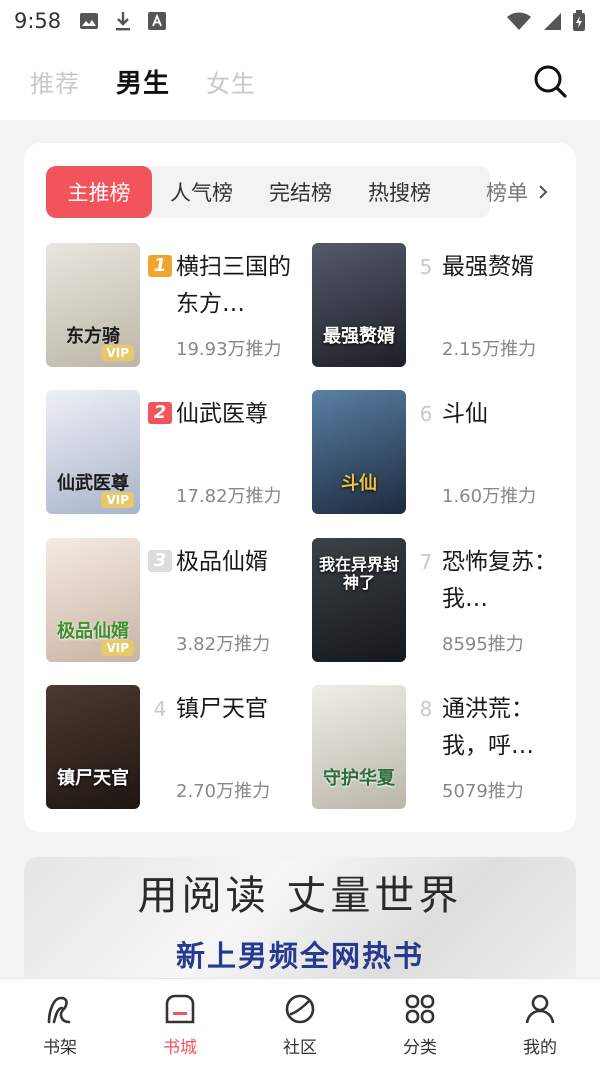 The width and height of the screenshot is (600, 1066). Describe the element at coordinates (579, 20) in the screenshot. I see `battery-icon` at that location.